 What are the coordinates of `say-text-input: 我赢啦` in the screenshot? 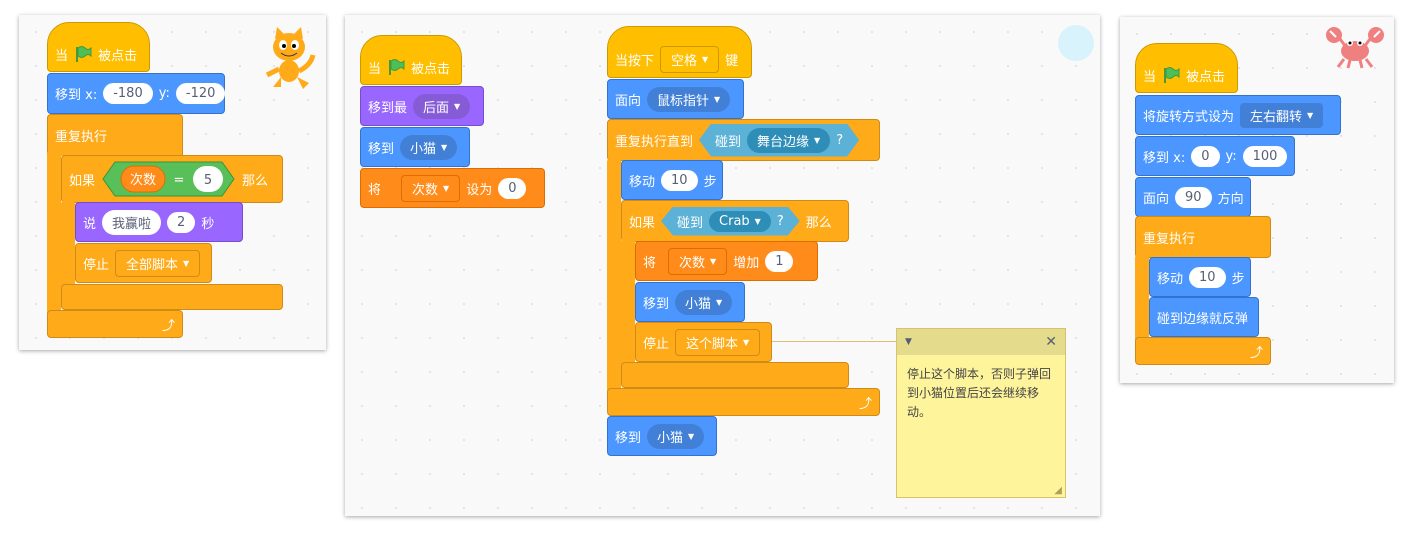 It's located at (132, 222).